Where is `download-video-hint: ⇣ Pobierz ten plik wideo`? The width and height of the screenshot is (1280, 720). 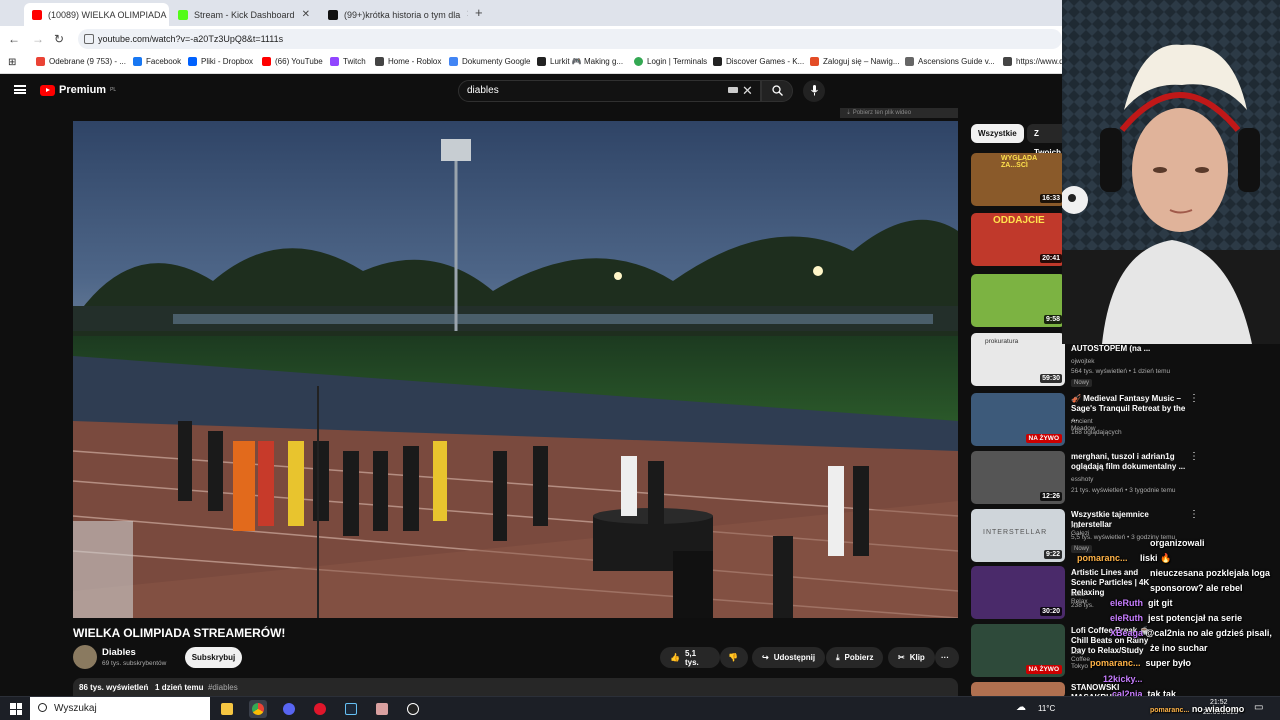 download-video-hint: ⇣ Pobierz ten plik wideo is located at coordinates (899, 113).